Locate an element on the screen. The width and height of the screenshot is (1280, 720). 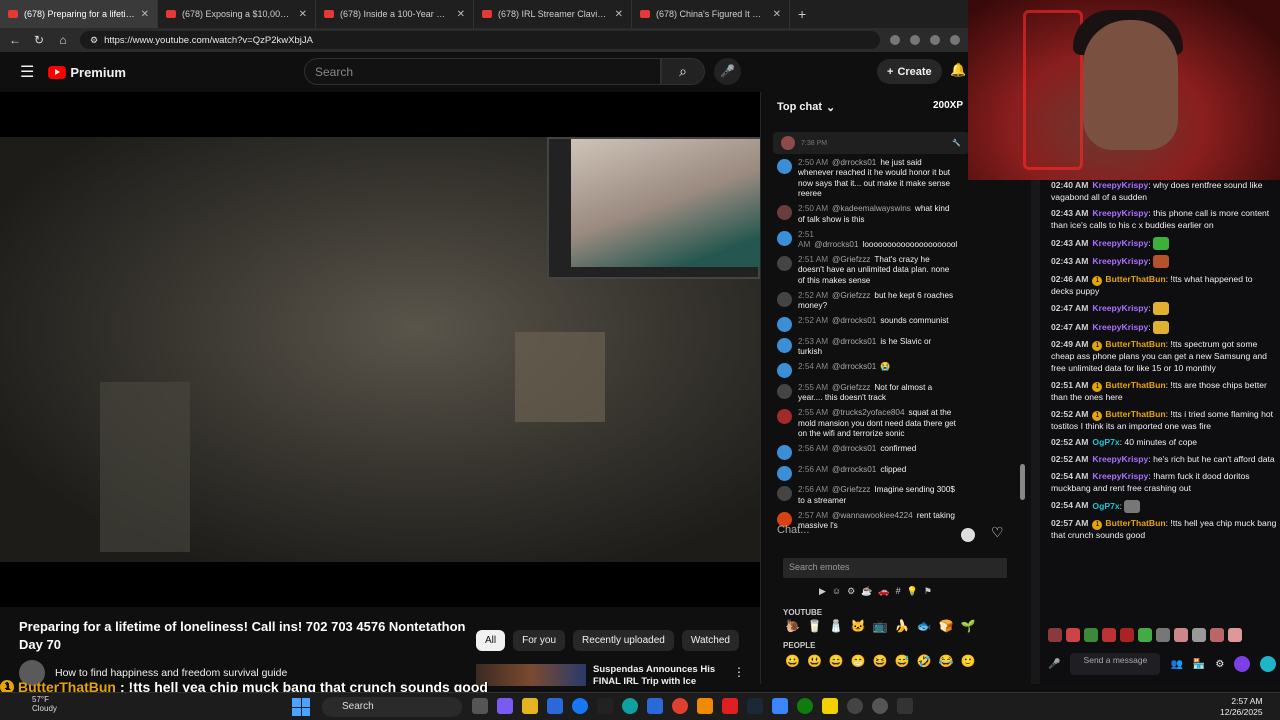
emote: 🤣 is located at coordinates (924, 661).